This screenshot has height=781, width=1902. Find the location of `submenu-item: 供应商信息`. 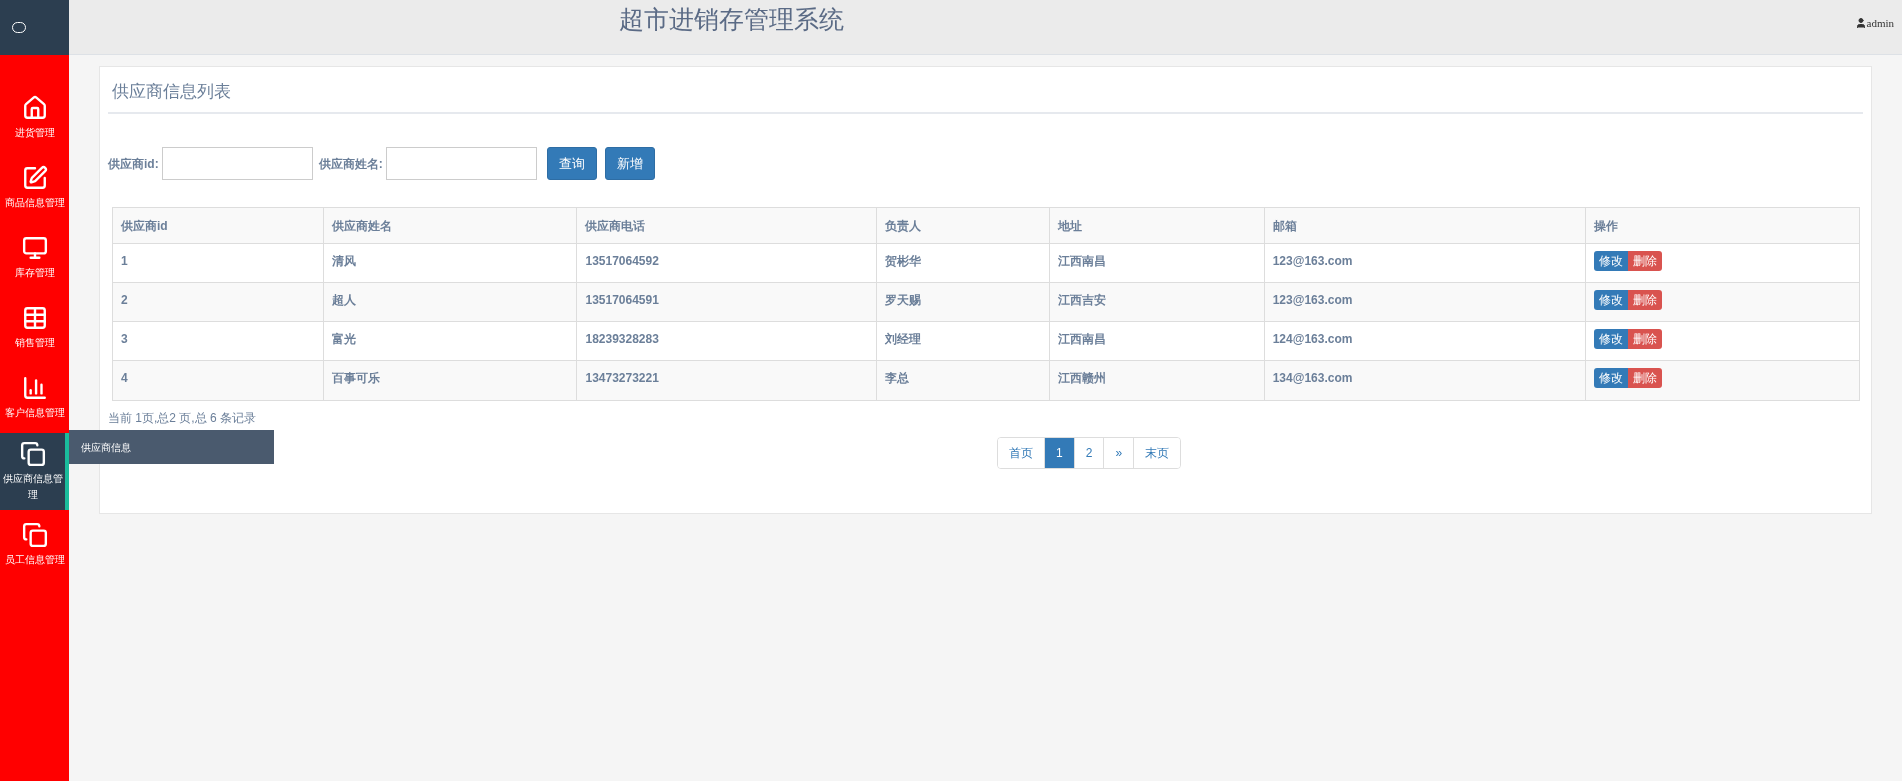

submenu-item: 供应商信息 is located at coordinates (106, 447).